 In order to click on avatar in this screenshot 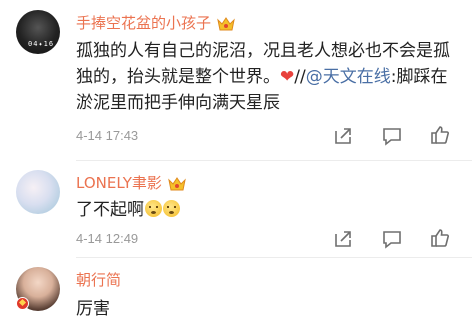, I will do `click(38, 192)`.